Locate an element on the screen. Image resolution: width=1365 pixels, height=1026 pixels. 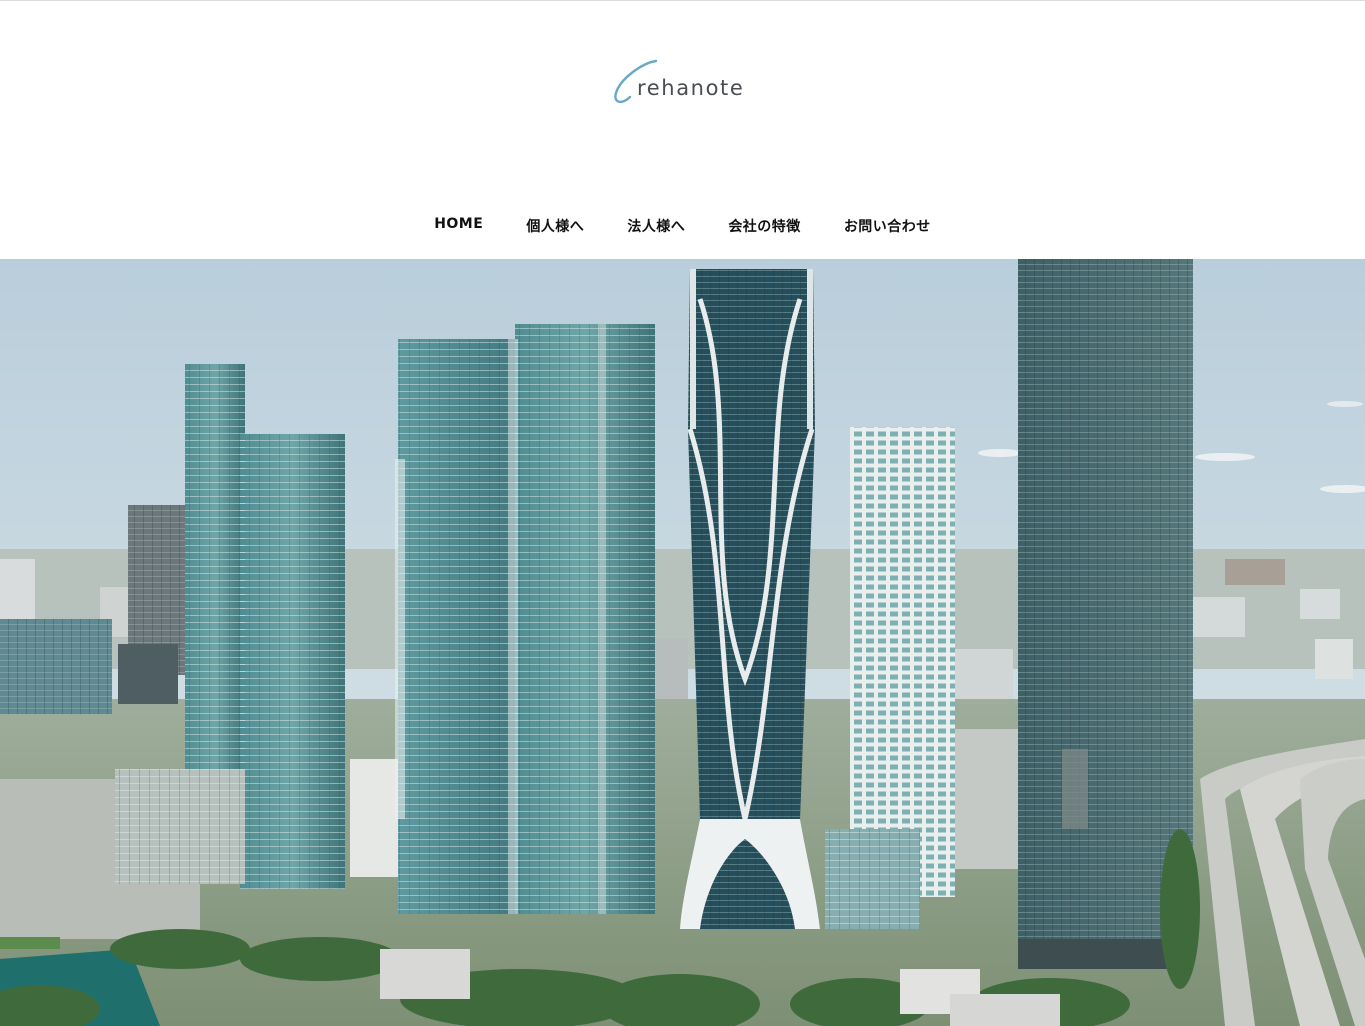
main-navigation: HOME 個人様へ 法人様へ 会社の特徴 お問い合わせ is located at coordinates (682, 226).